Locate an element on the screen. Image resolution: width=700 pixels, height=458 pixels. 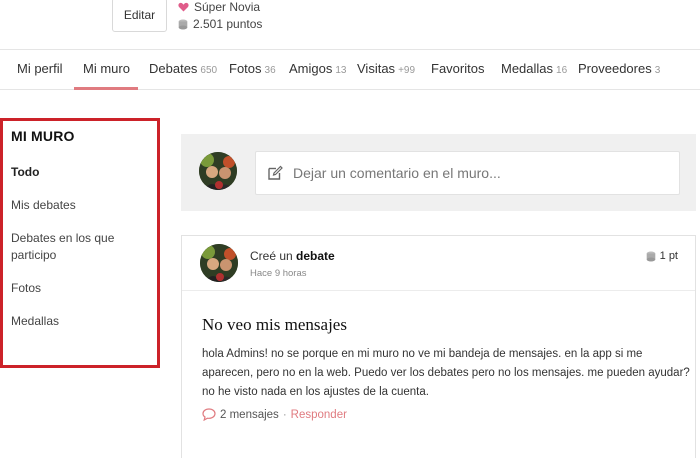
edit-profile-button: Editar is located at coordinates (139, 16).